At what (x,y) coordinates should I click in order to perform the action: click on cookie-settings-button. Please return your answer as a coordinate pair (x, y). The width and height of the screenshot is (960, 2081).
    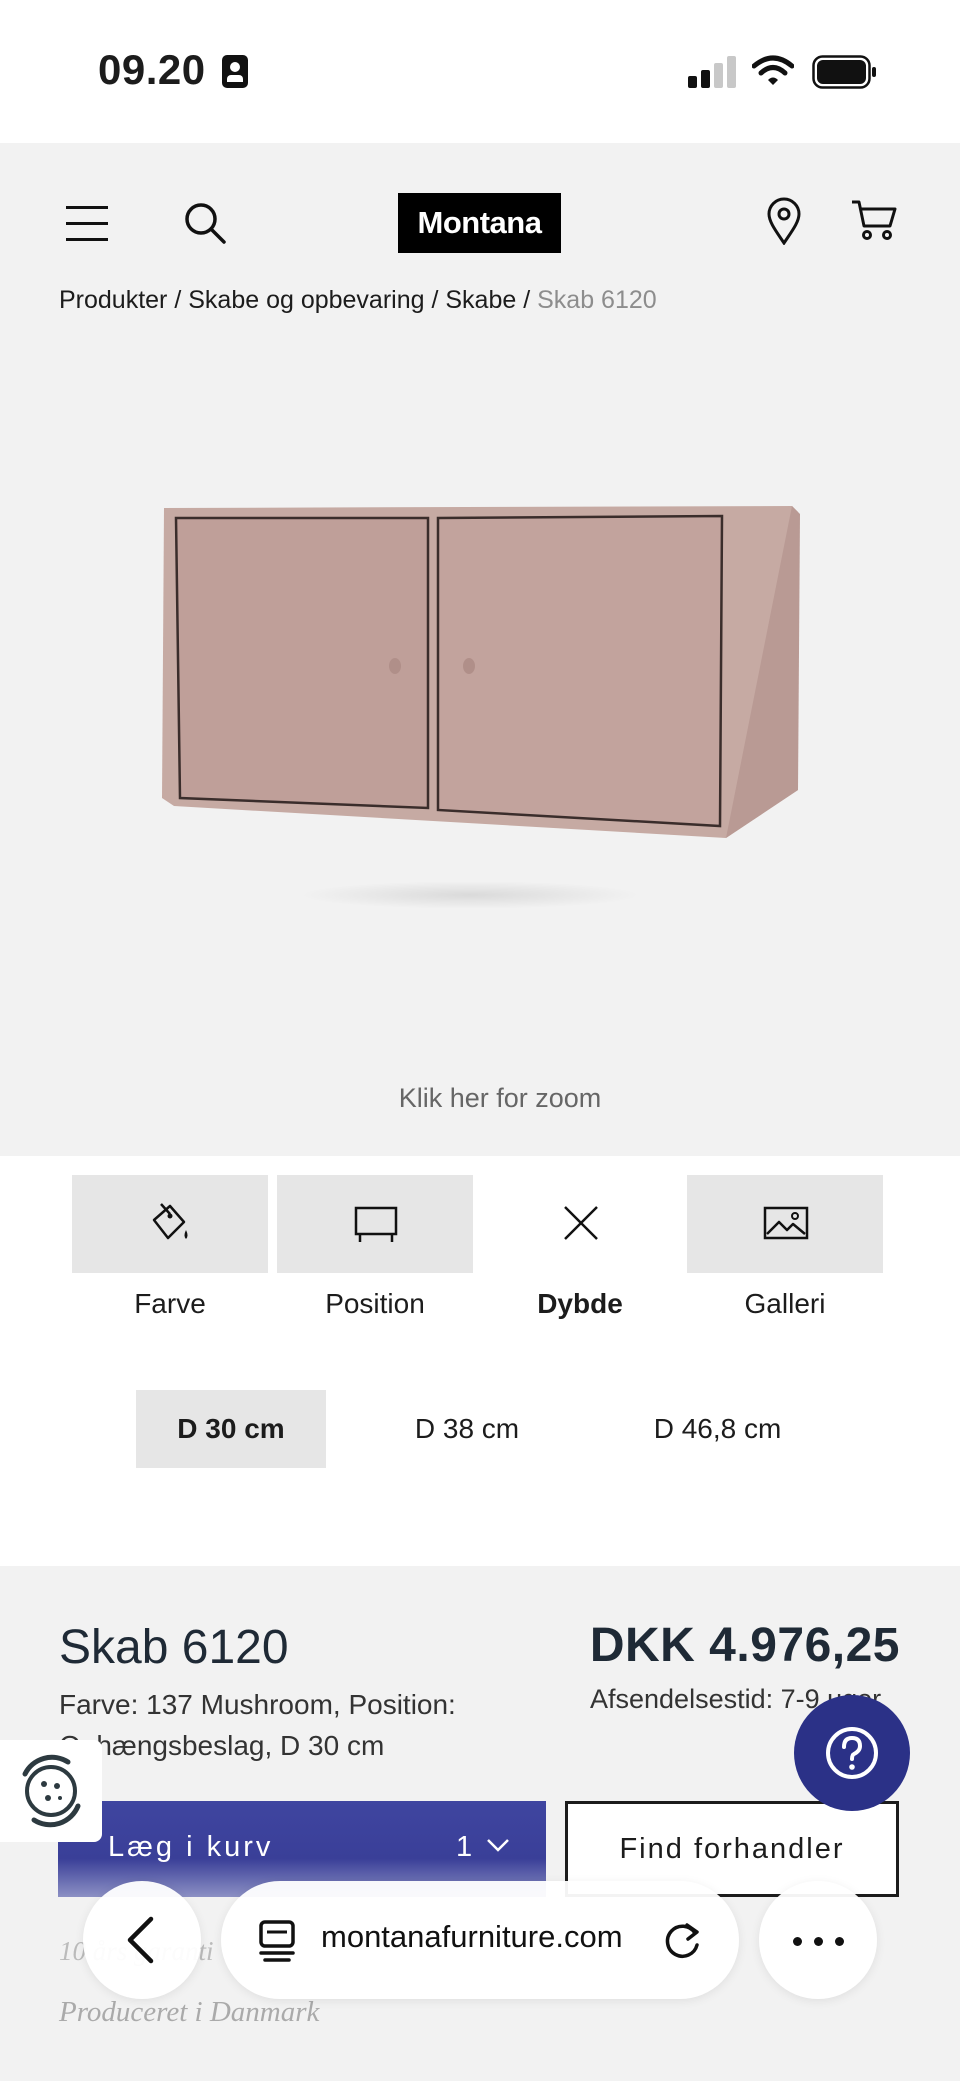
    Looking at the image, I should click on (51, 1791).